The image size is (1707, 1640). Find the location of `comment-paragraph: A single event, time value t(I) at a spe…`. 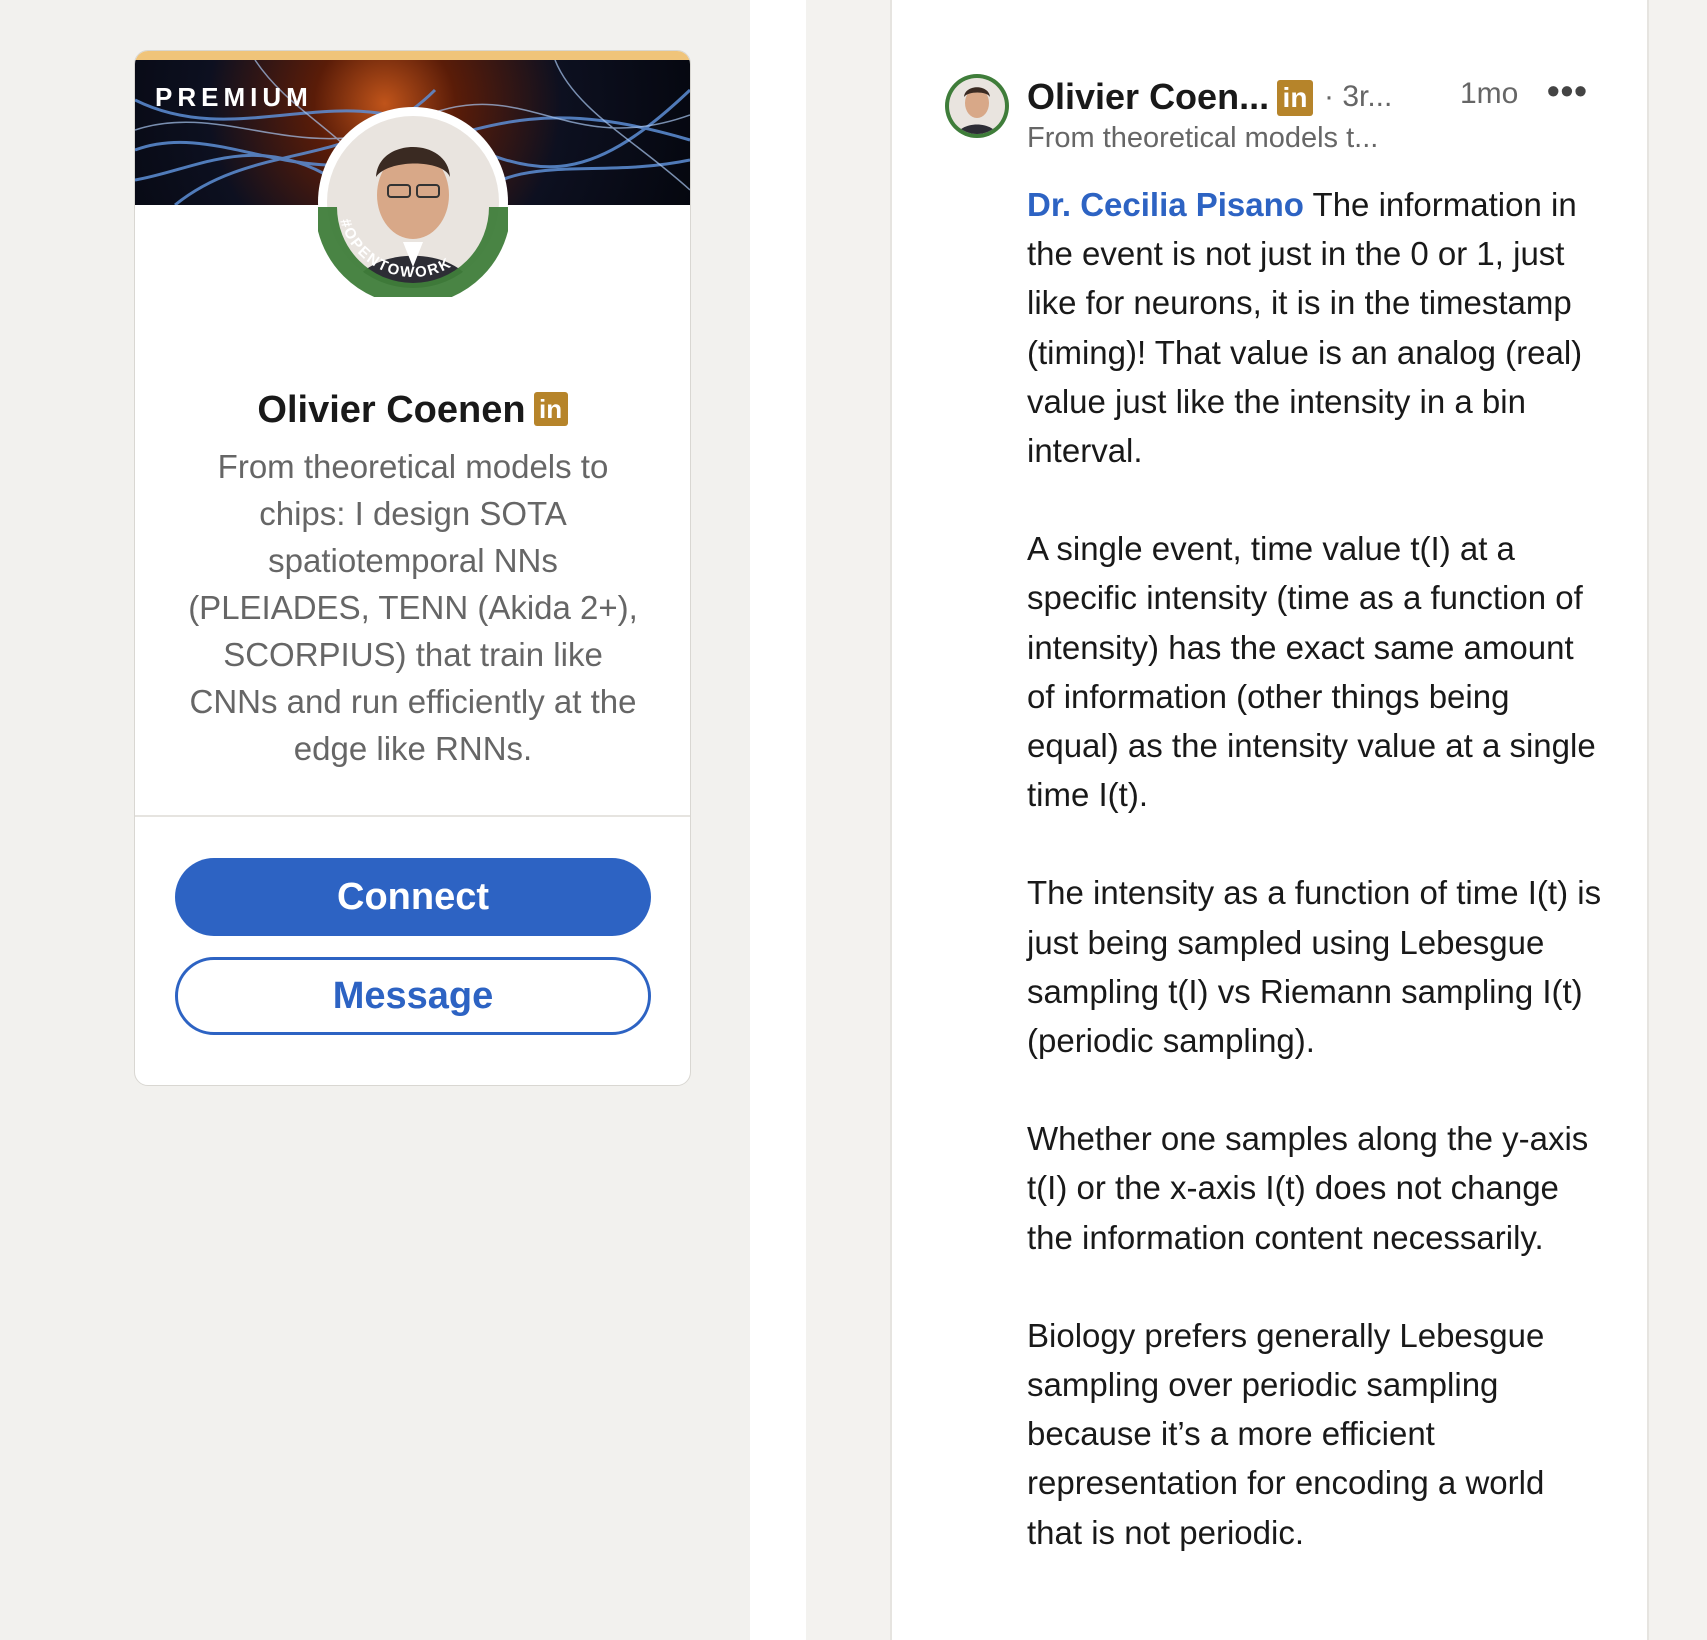

comment-paragraph: A single event, time value t(I) at a spe… is located at coordinates (1311, 672).